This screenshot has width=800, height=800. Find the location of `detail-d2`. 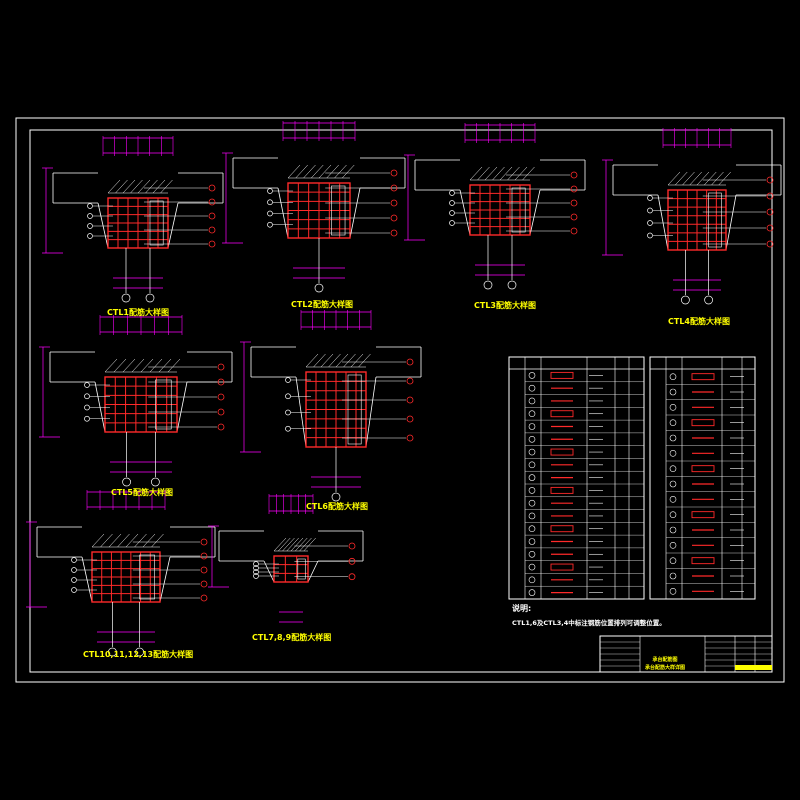

detail-d2 is located at coordinates (314, 207).